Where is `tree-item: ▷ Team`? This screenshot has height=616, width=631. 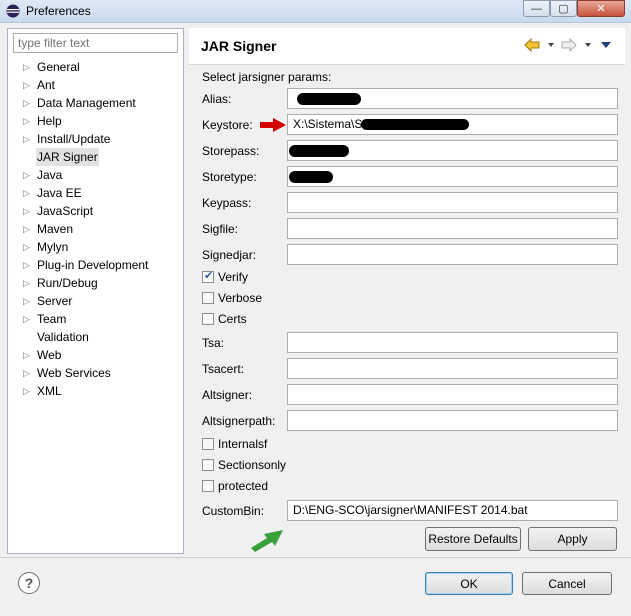
tree-item: ▷ Team is located at coordinates (95, 319).